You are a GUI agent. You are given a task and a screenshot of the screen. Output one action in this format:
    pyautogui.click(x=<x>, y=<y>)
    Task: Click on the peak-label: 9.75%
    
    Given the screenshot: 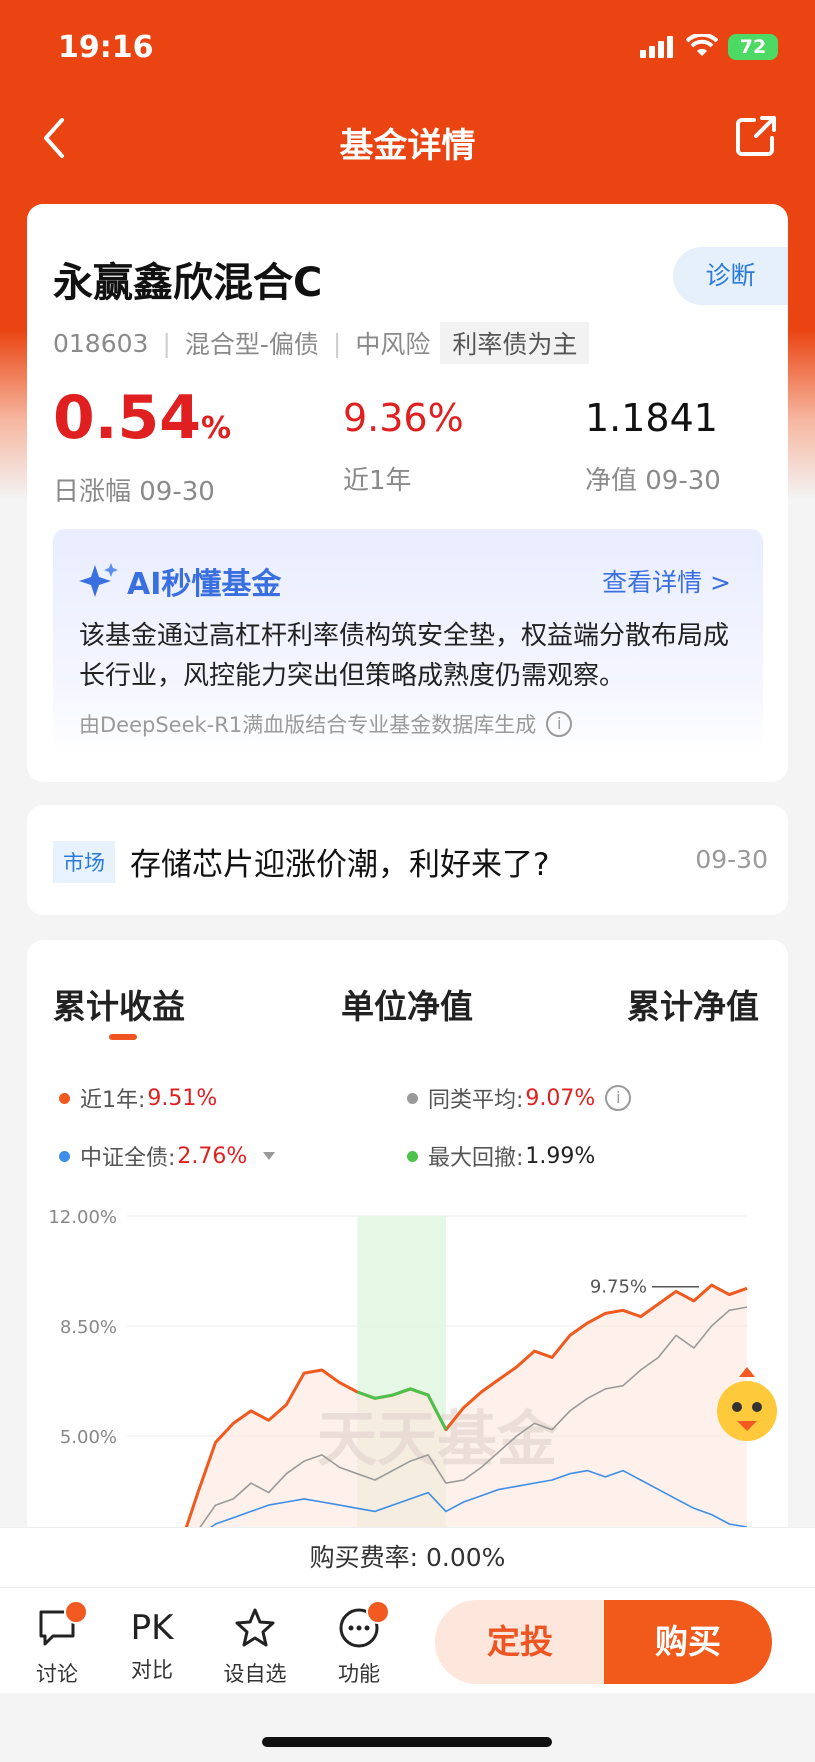 What is the action you would take?
    pyautogui.click(x=618, y=1287)
    